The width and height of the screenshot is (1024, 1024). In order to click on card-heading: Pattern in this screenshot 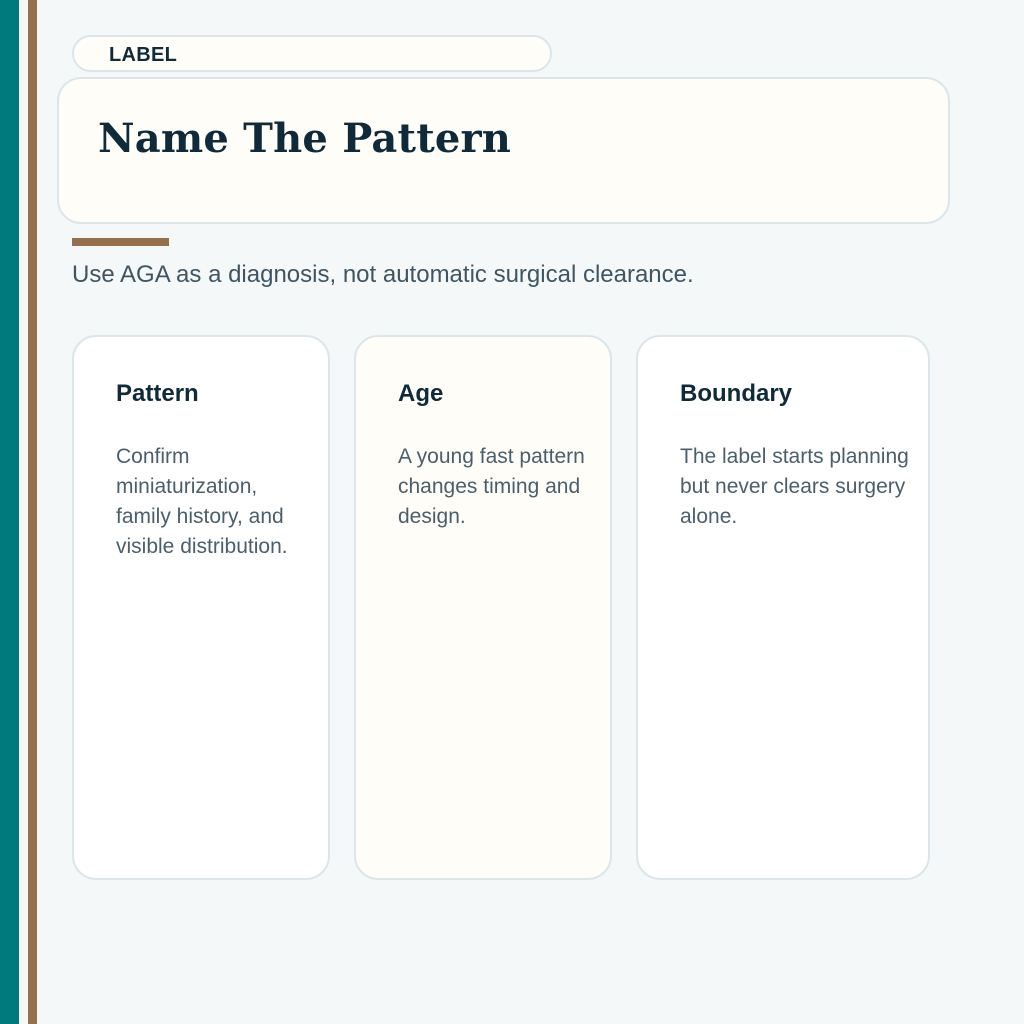, I will do `click(157, 393)`.